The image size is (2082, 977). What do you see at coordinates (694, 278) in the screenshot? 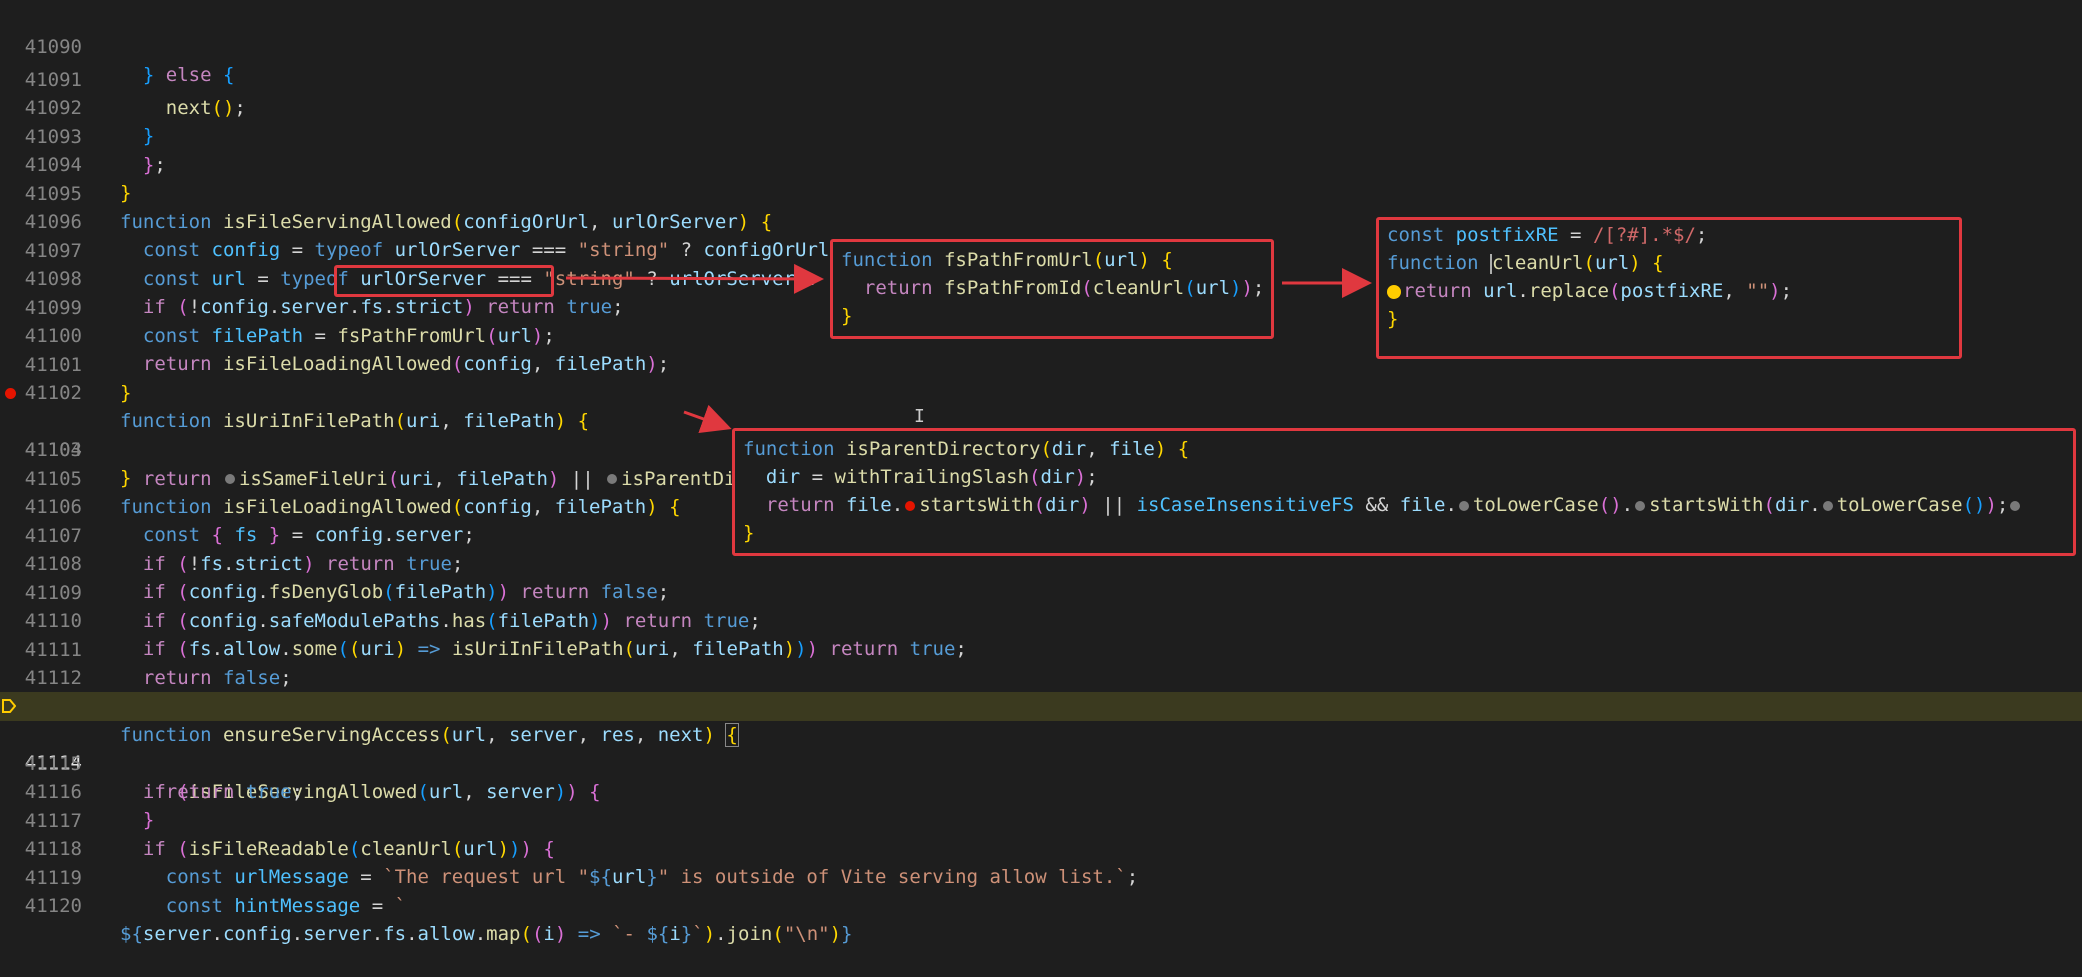
I see `arrow-to-fs-path-popup` at bounding box center [694, 278].